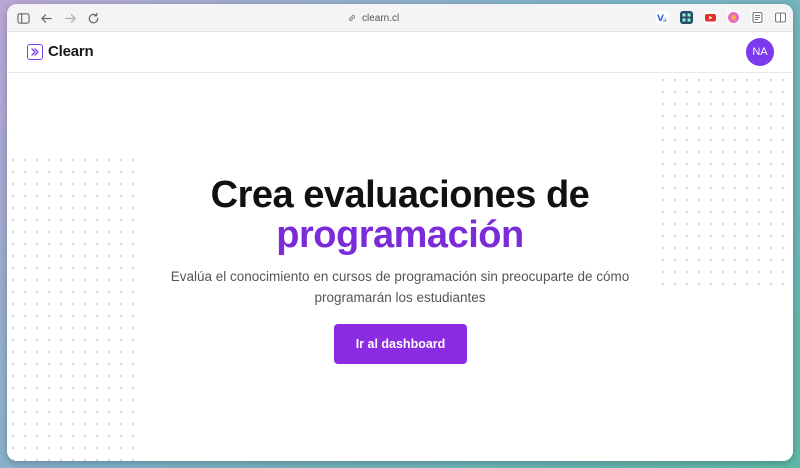 The width and height of the screenshot is (800, 468). I want to click on address-bar: clearn.cl, so click(373, 18).